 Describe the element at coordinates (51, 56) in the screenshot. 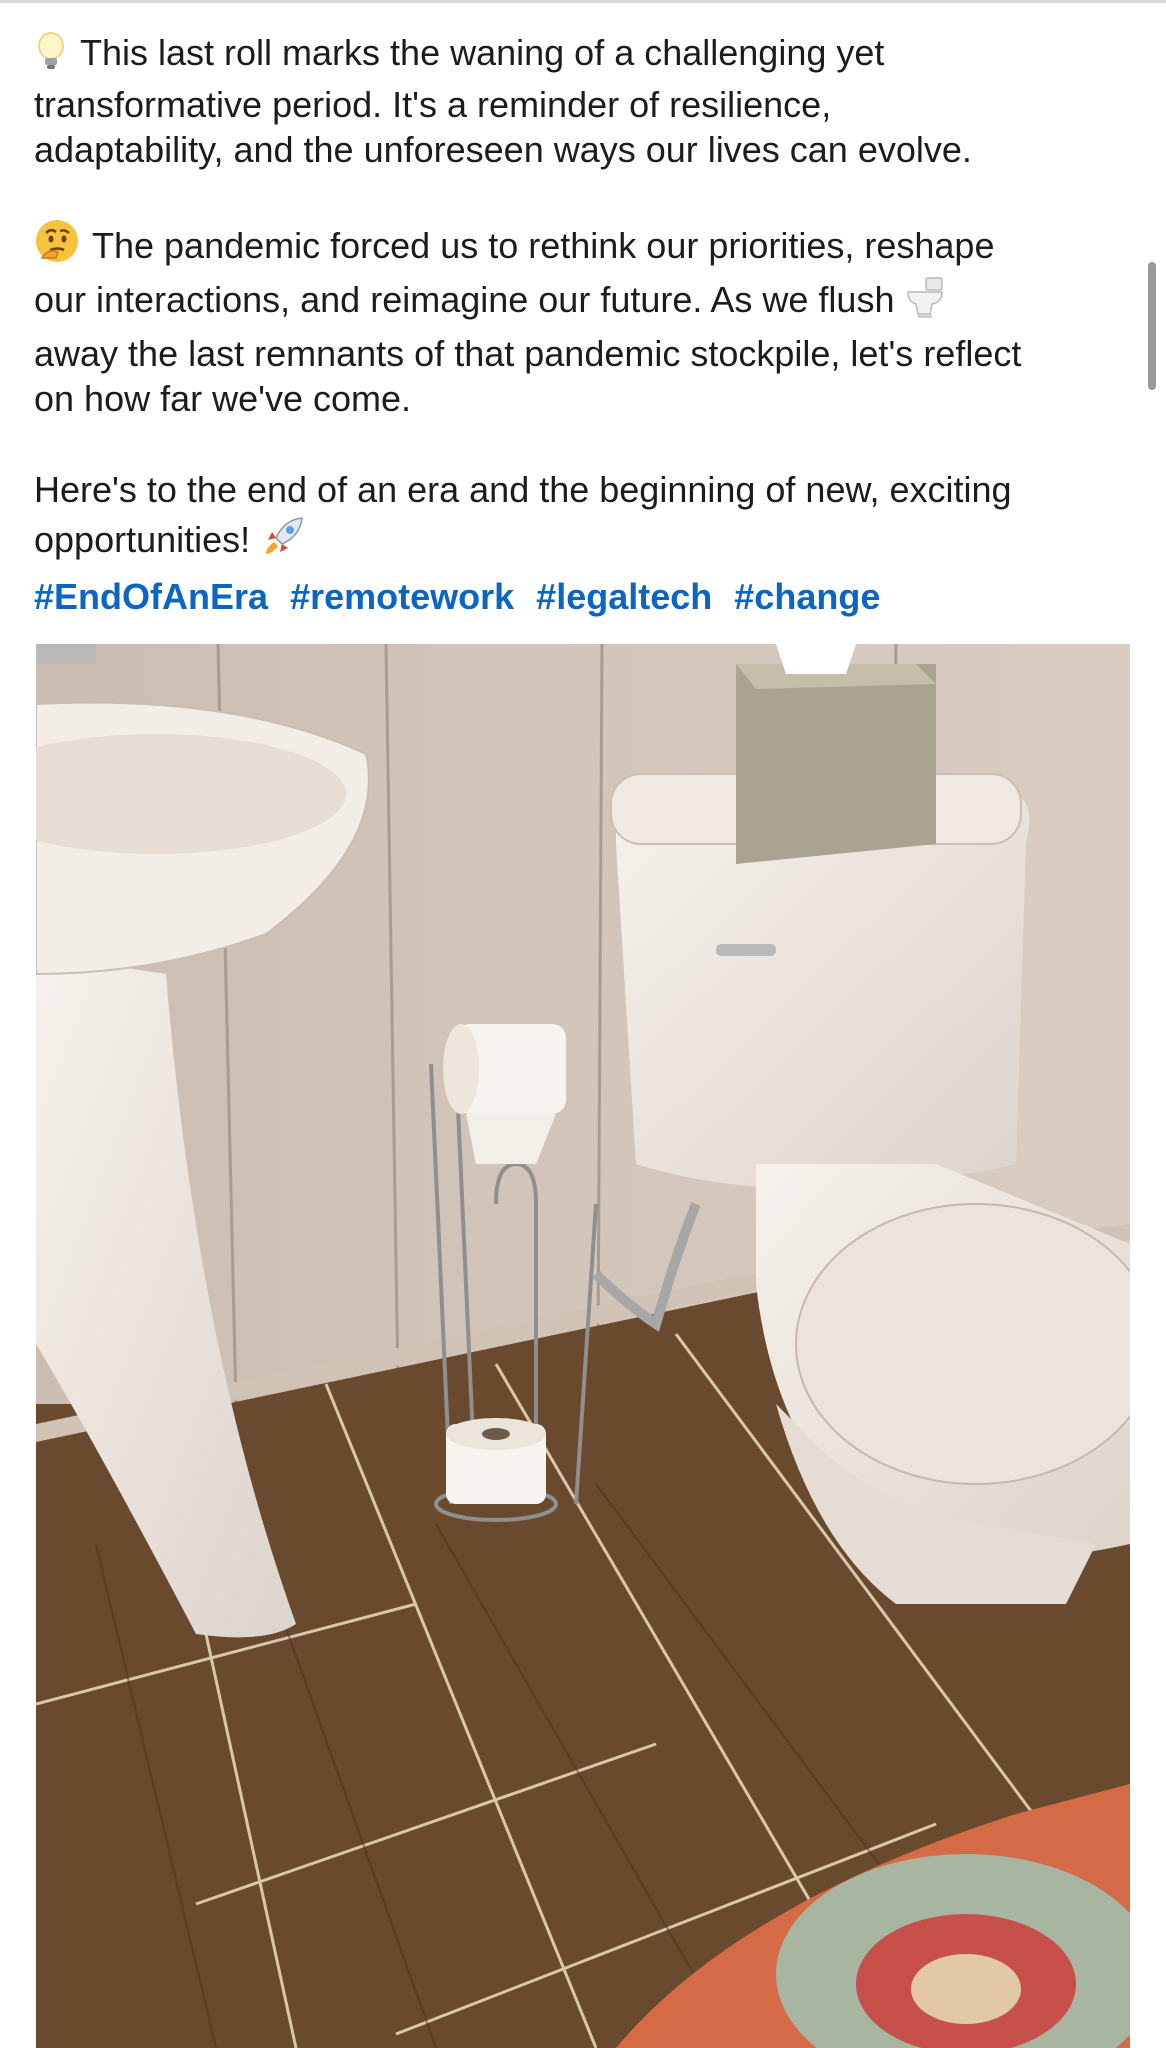

I see `lightbulb-icon` at that location.